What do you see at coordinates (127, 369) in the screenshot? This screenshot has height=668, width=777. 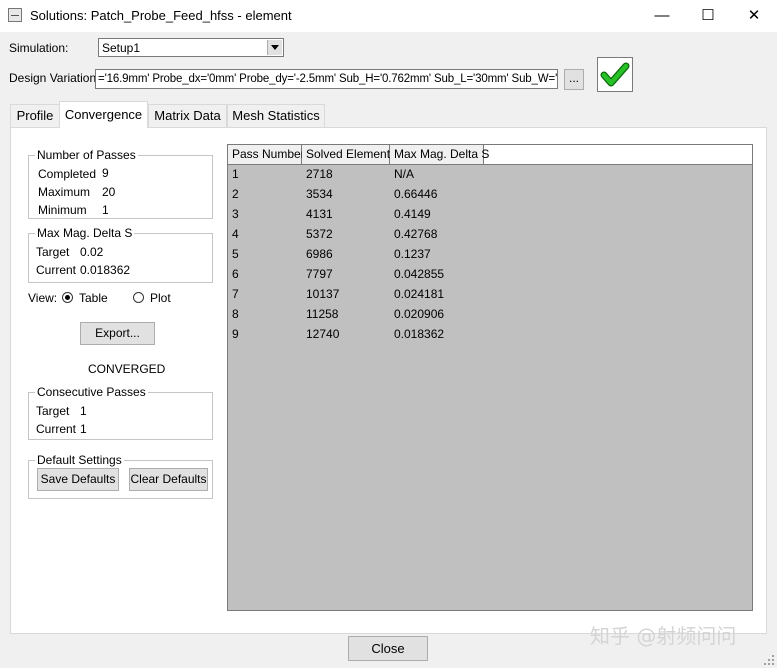 I see `convergence-status: CONVERGED` at bounding box center [127, 369].